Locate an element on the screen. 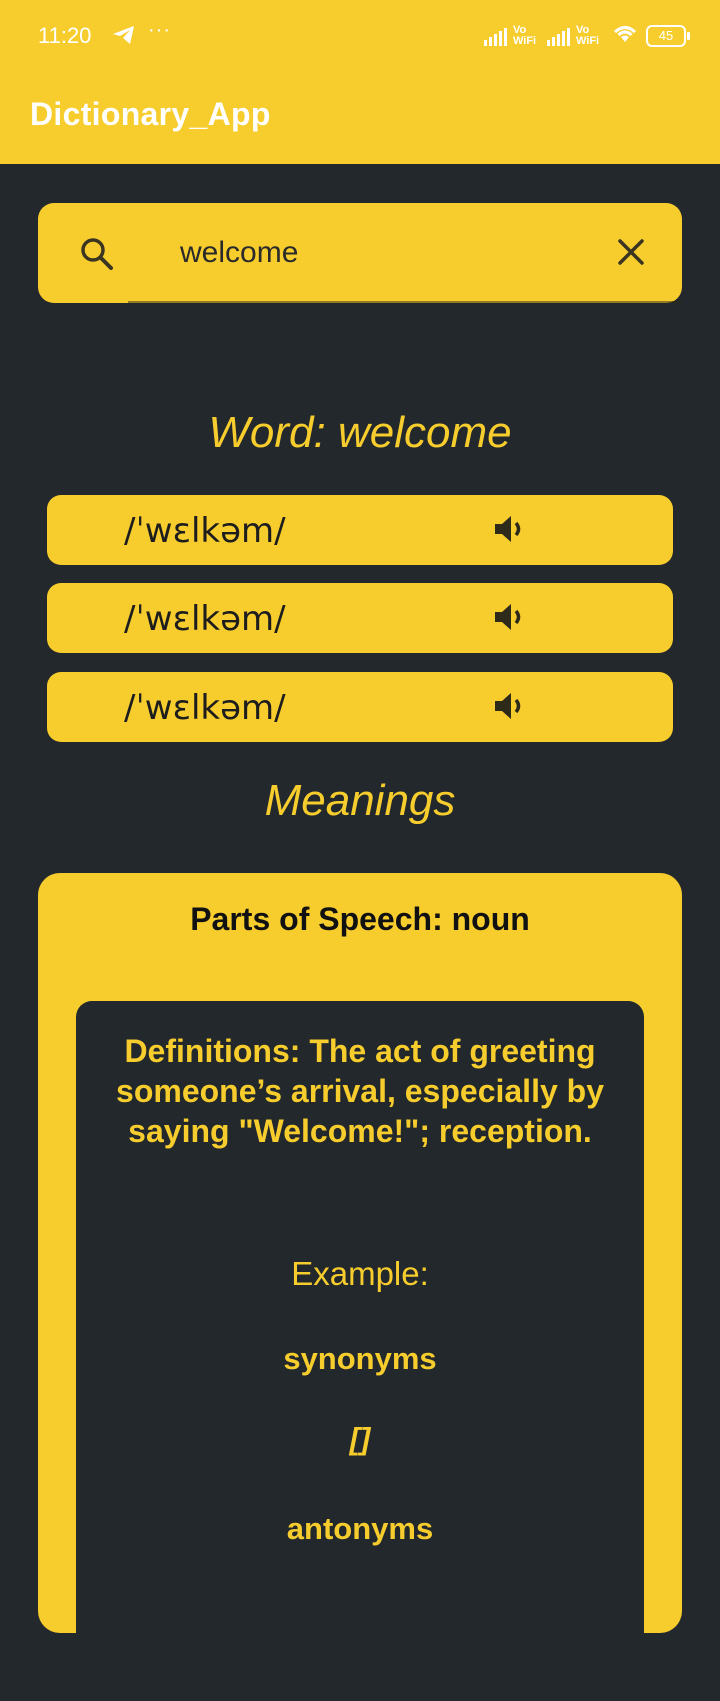  close-icon is located at coordinates (631, 254).